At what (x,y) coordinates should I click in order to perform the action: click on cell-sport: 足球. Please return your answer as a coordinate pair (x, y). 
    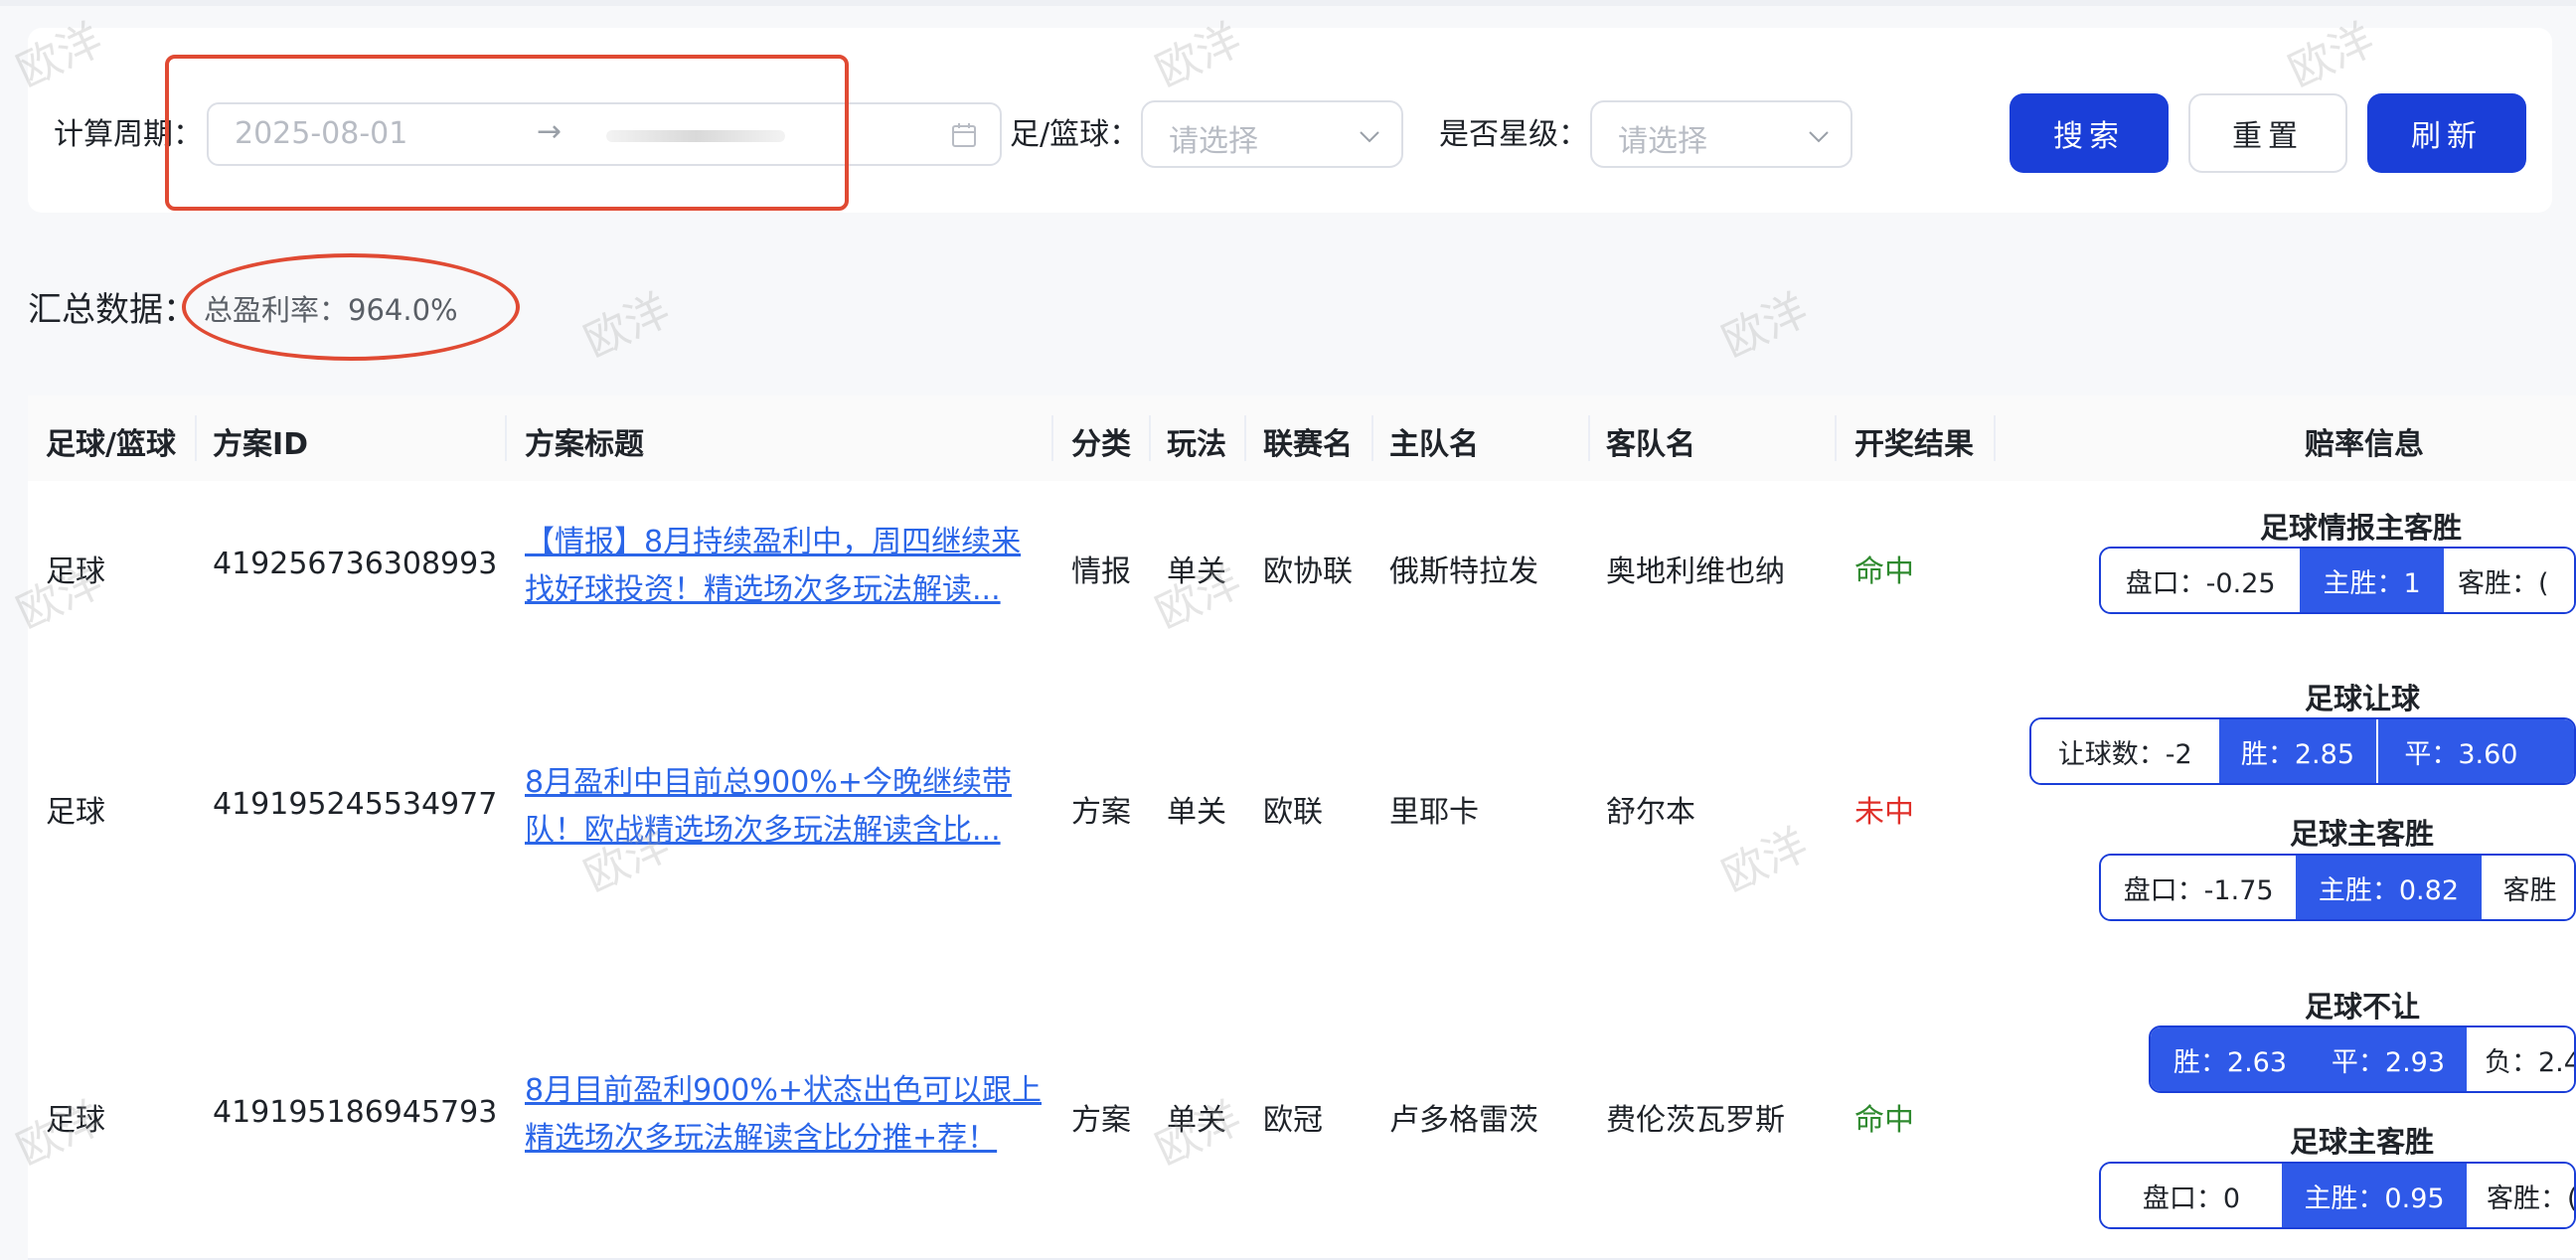
    Looking at the image, I should click on (75, 812).